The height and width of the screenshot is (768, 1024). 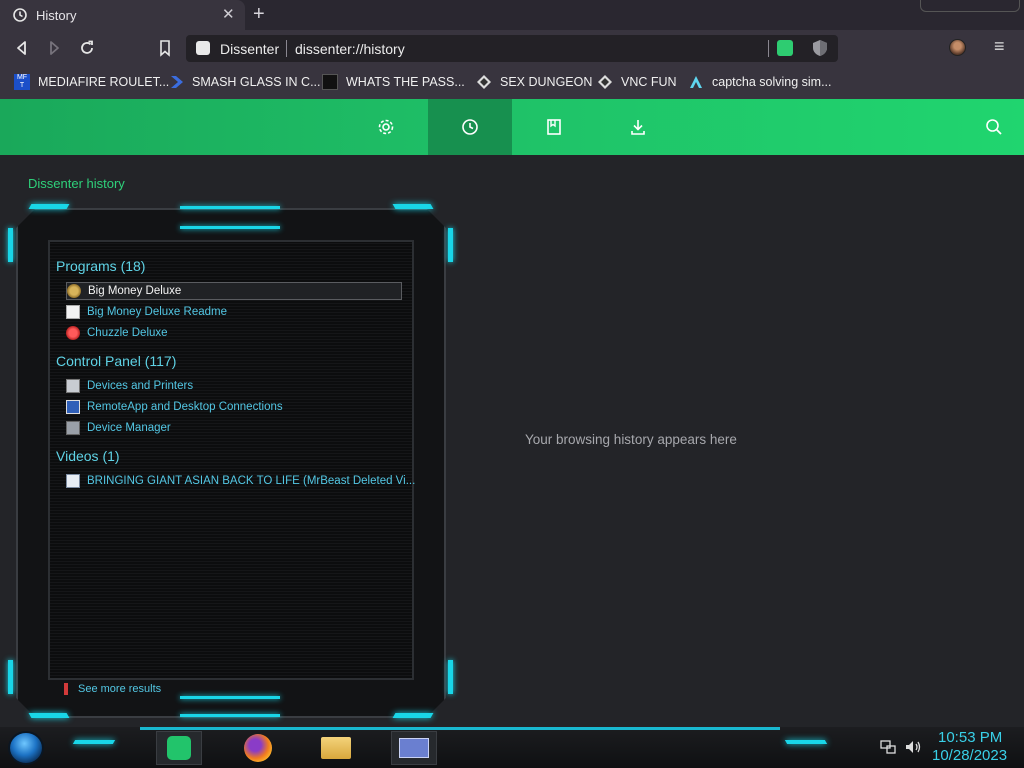 I want to click on chevron-logo-icon, so click(x=177, y=82).